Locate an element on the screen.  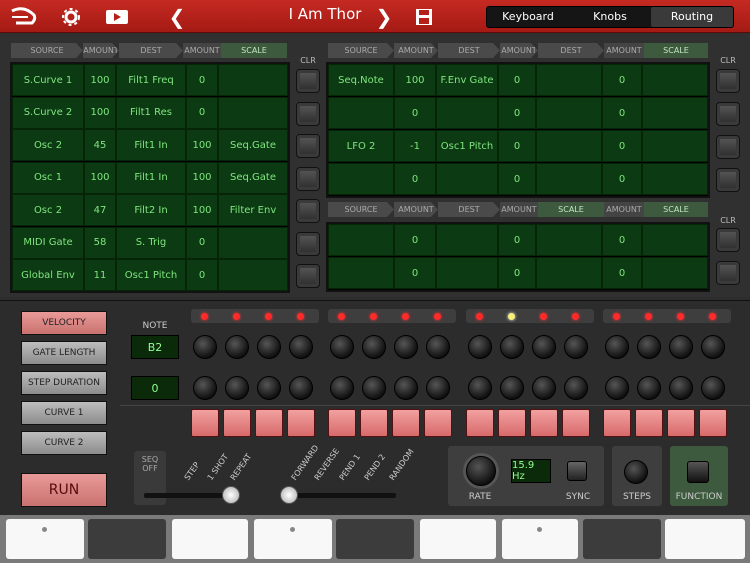
routing-cell: Osc 2 is located at coordinates (48, 145).